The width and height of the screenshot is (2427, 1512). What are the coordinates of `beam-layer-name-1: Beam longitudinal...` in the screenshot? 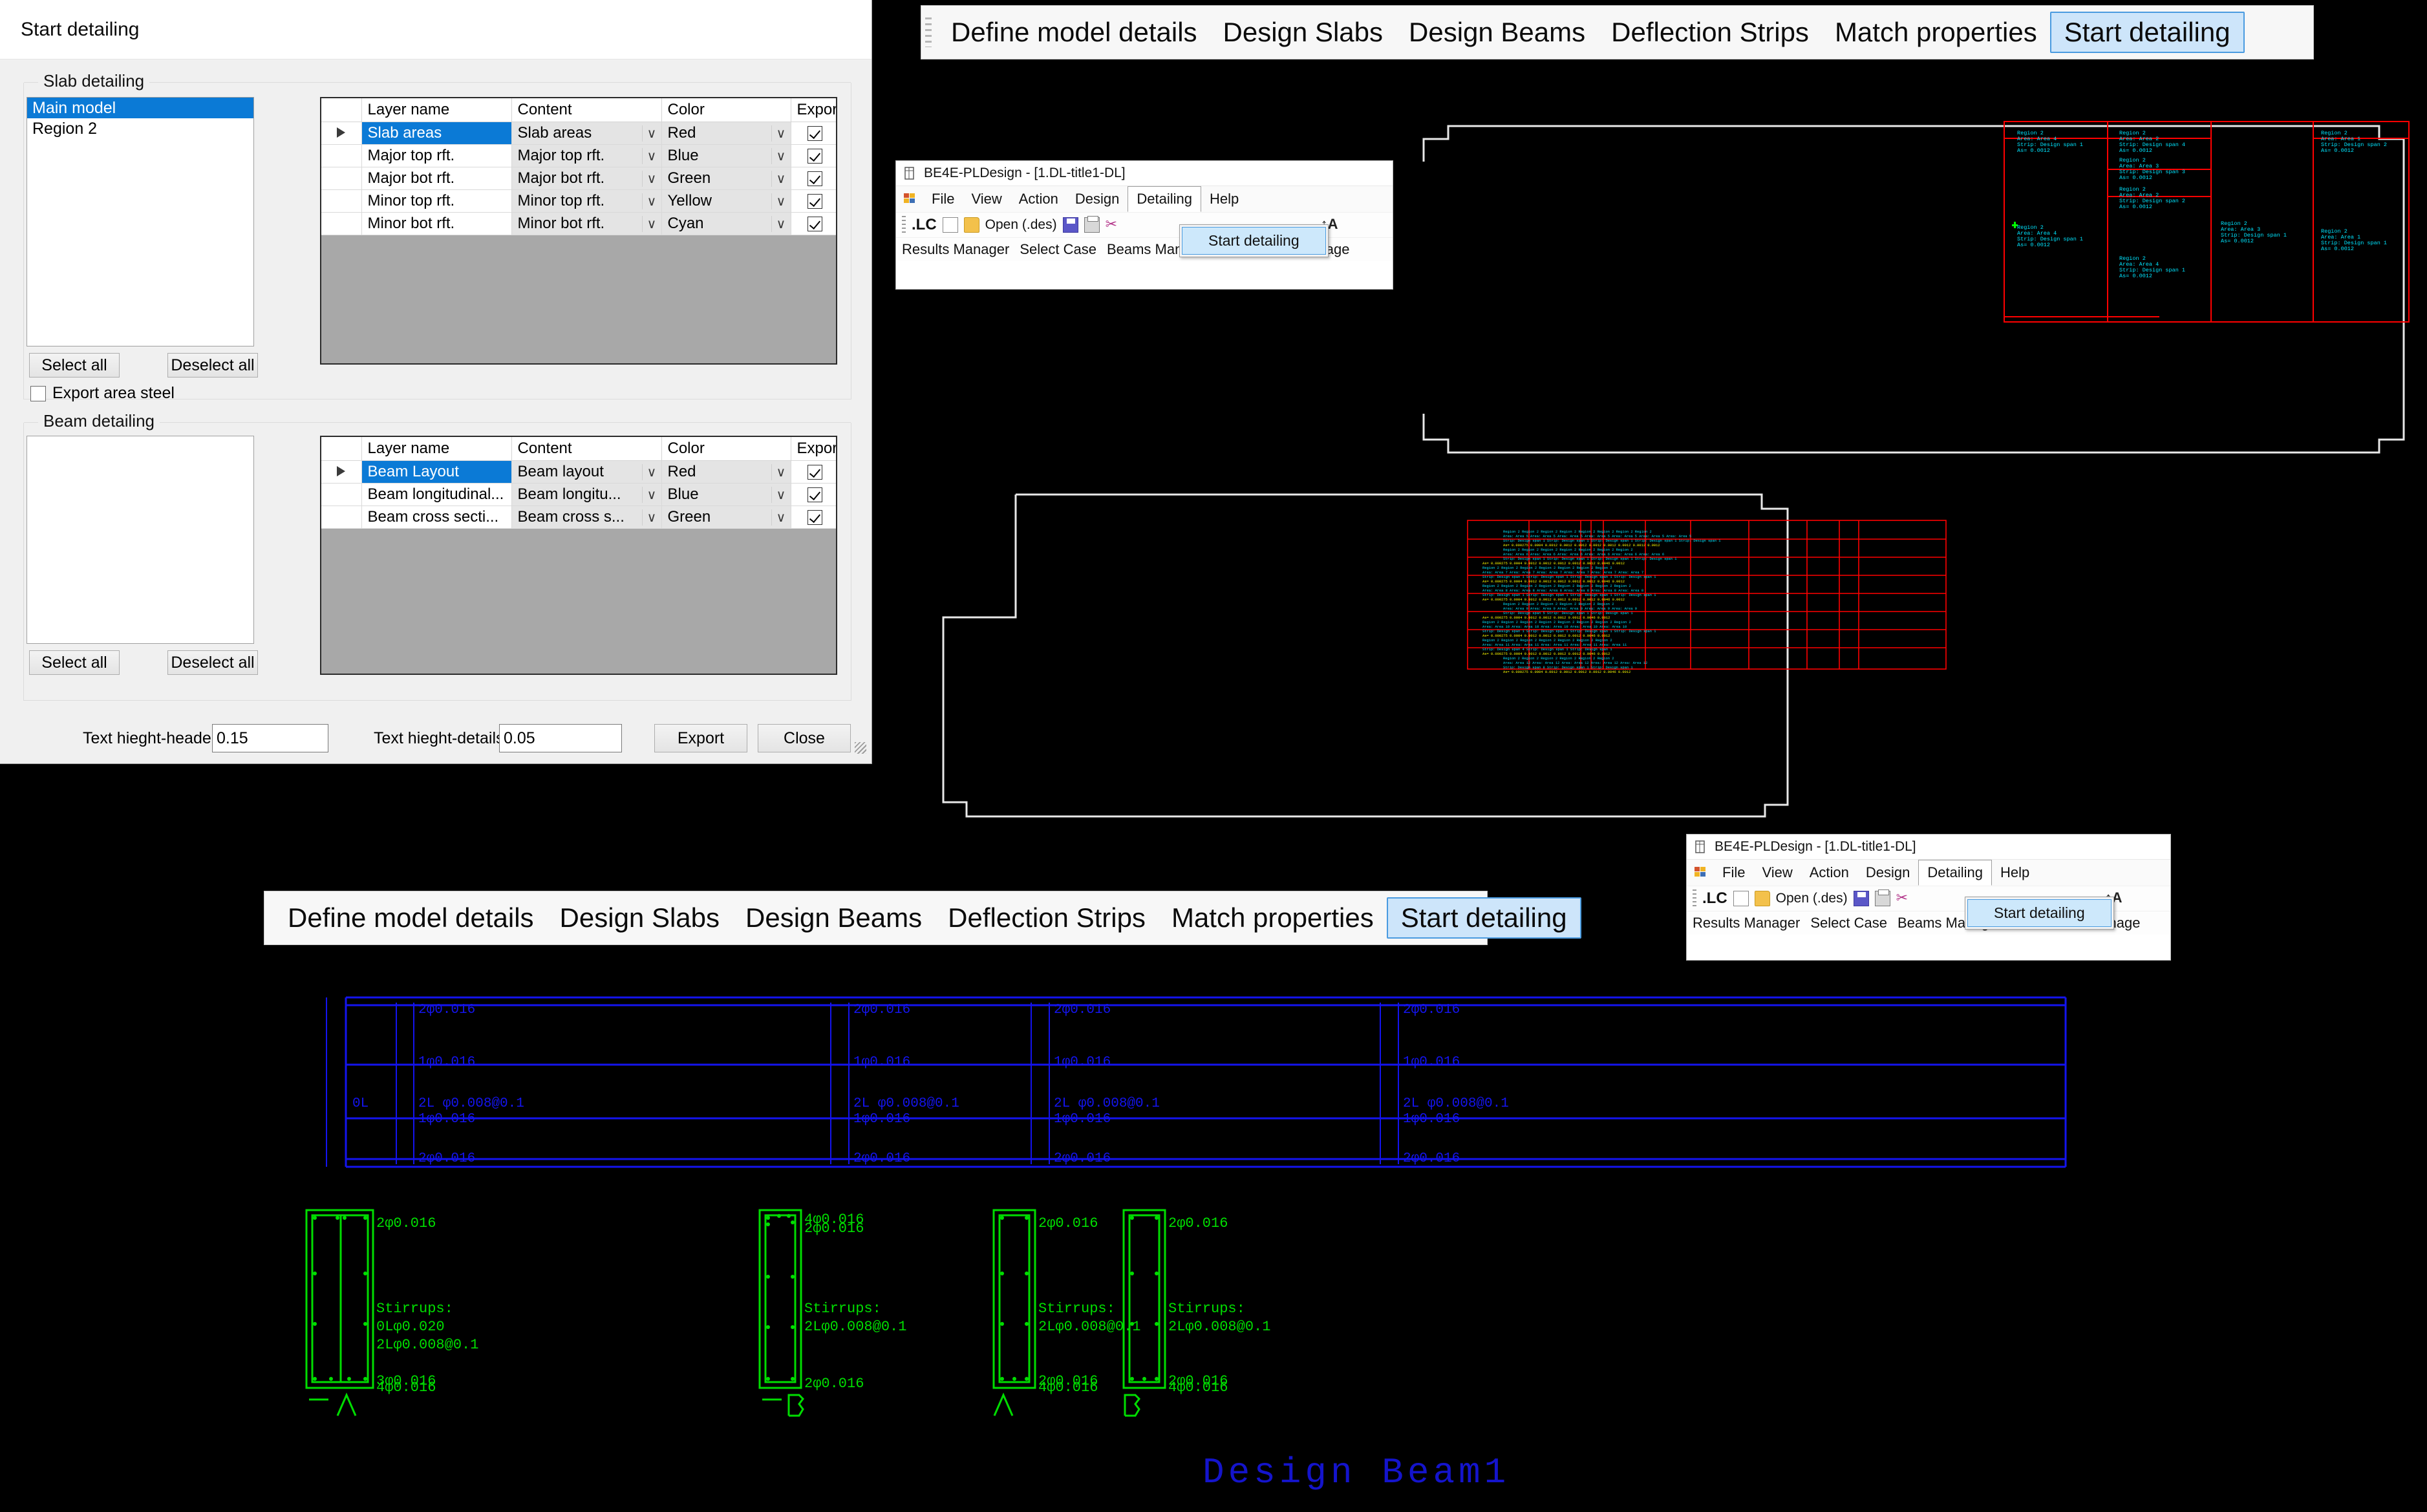 It's located at (437, 494).